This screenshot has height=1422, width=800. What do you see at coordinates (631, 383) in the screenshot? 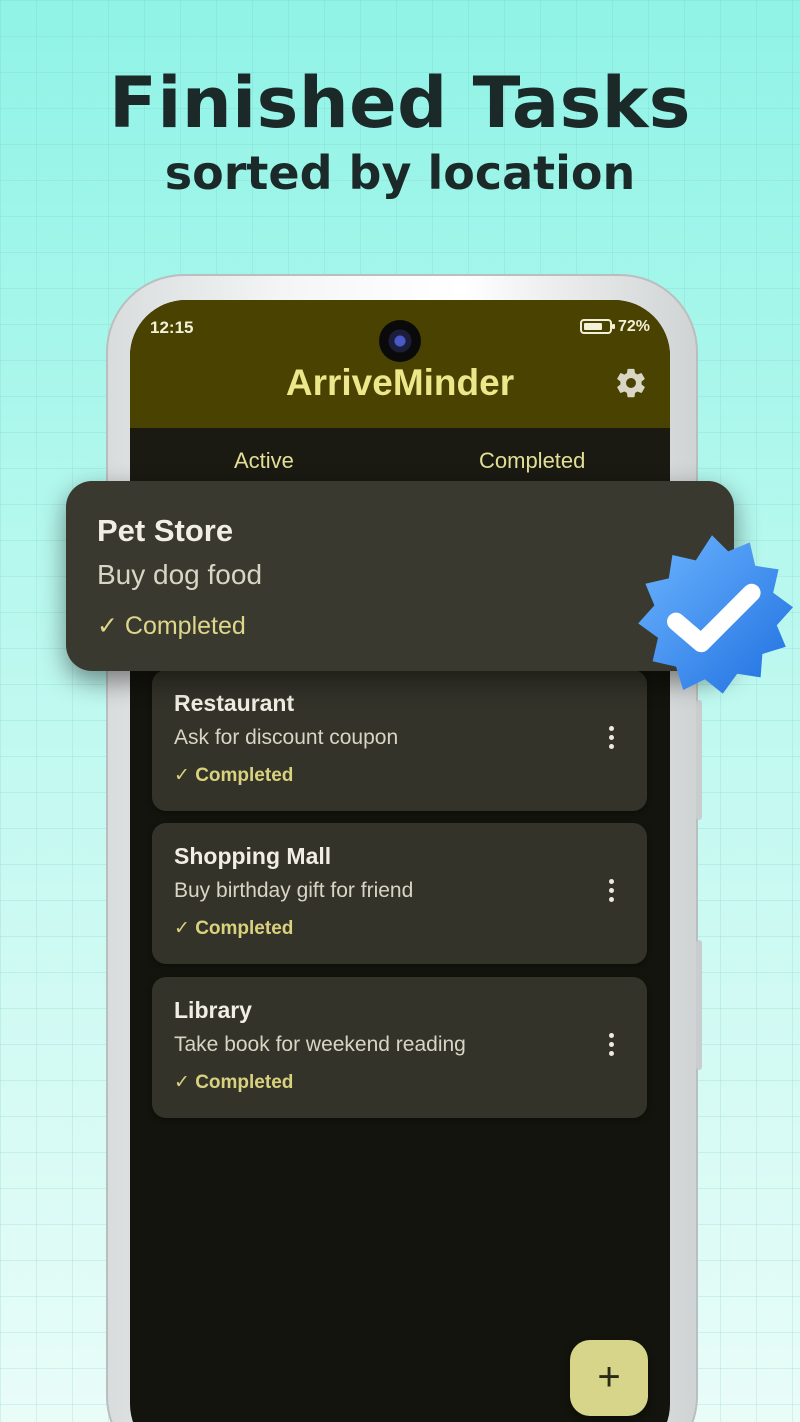
I see `gear-icon` at bounding box center [631, 383].